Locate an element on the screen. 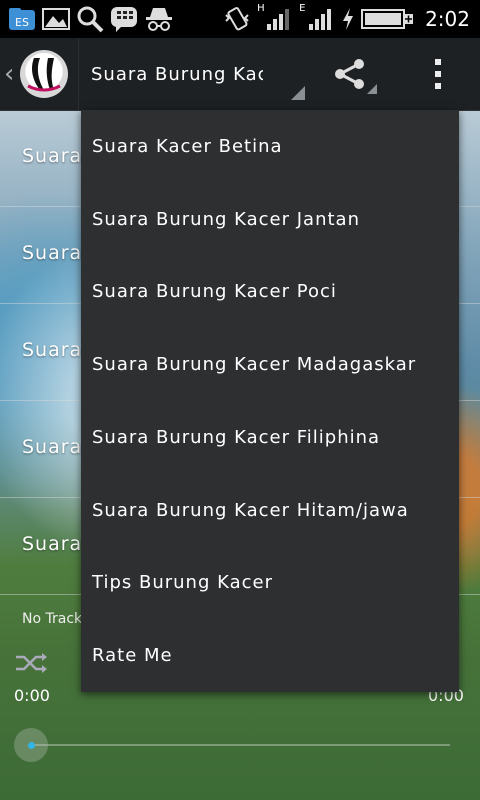 Image resolution: width=480 pixels, height=800 pixels. share-button is located at coordinates (350, 74).